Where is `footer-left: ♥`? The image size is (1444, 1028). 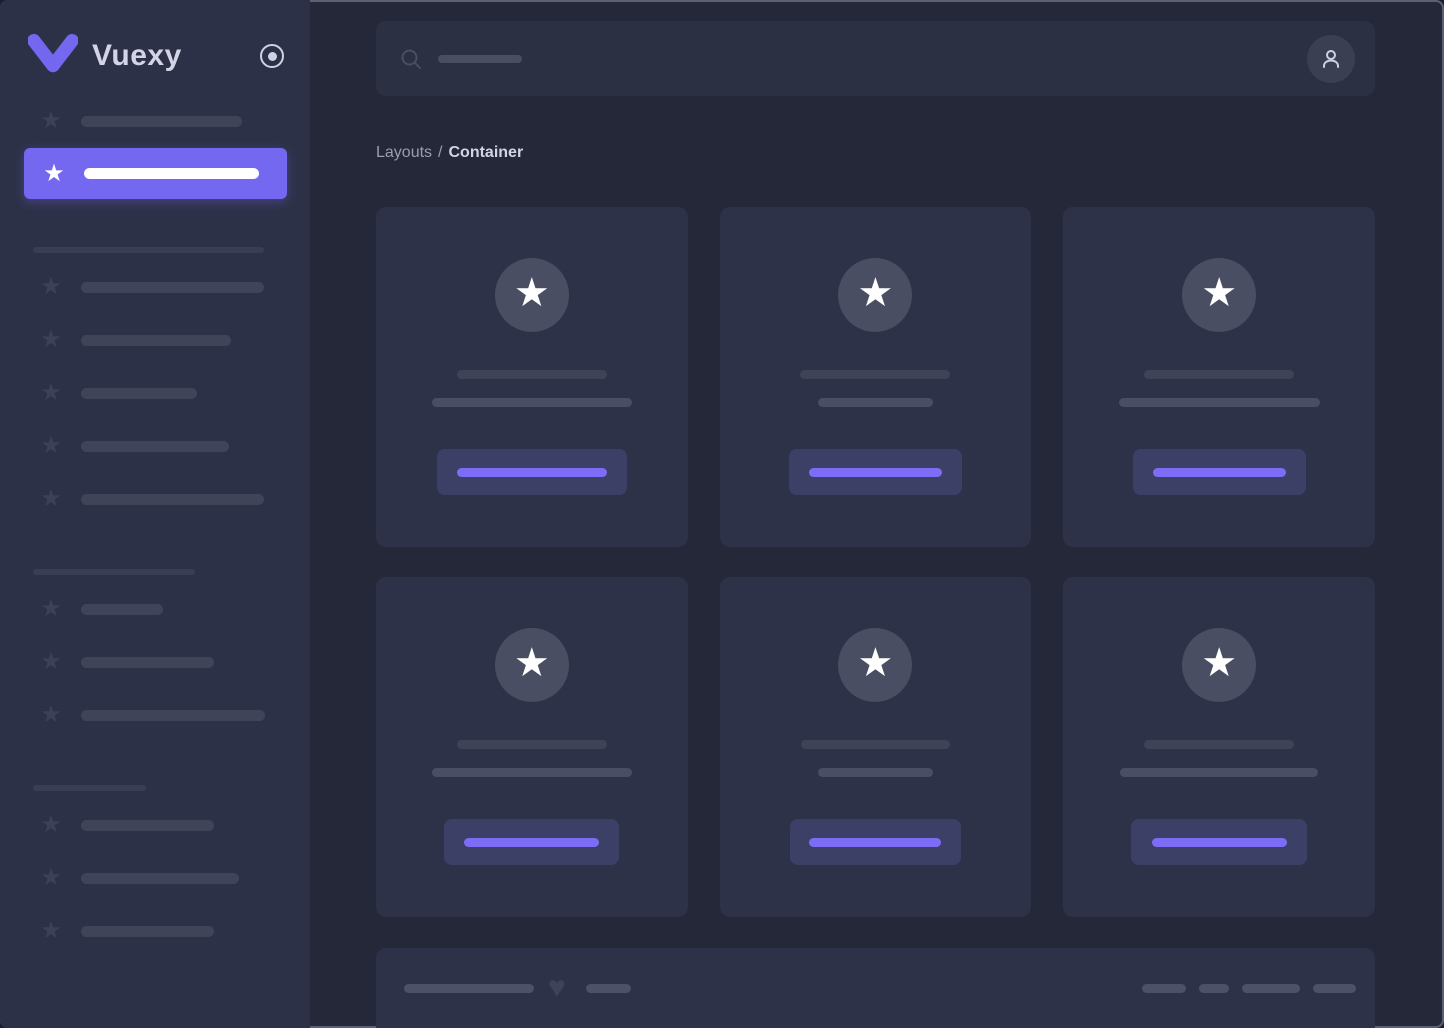
footer-left: ♥ is located at coordinates (517, 988).